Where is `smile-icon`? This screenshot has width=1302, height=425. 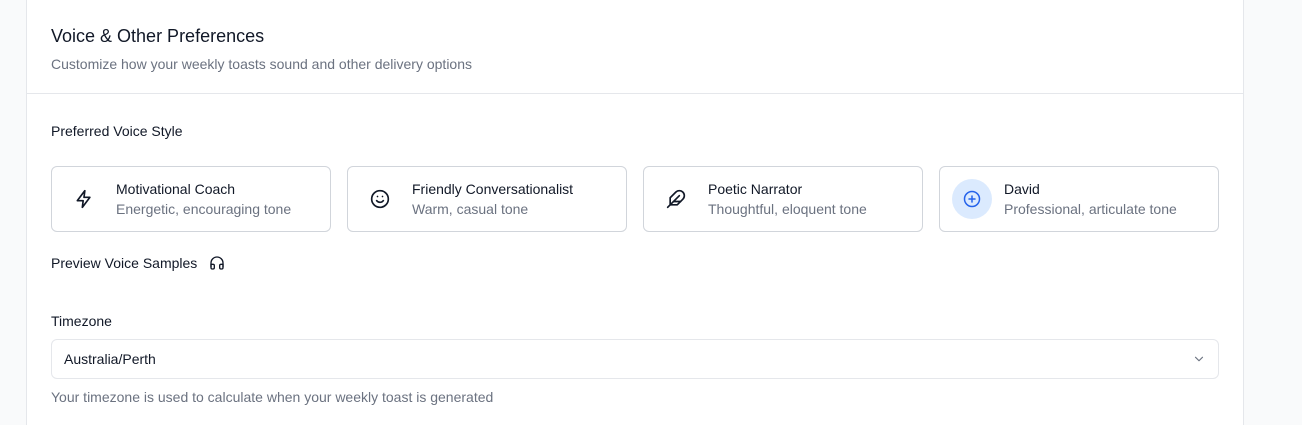
smile-icon is located at coordinates (380, 199).